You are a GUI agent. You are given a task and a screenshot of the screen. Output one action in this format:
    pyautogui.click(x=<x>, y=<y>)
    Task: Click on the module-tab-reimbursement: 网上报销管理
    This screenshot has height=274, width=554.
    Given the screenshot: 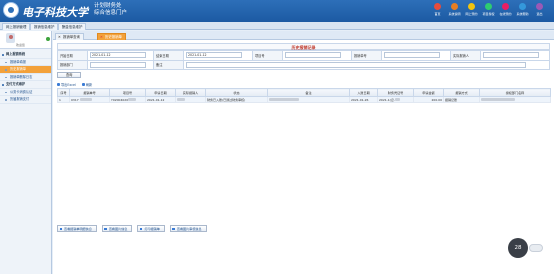 What is the action you would take?
    pyautogui.click(x=16, y=26)
    